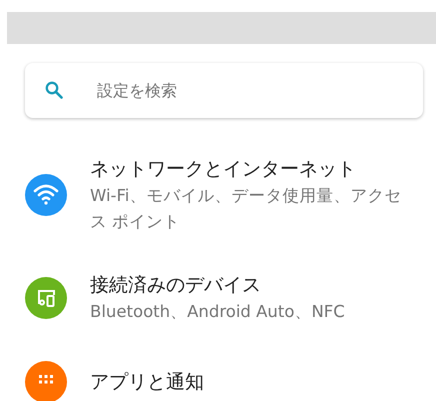  I want to click on search-field: 設定を検索, so click(224, 90).